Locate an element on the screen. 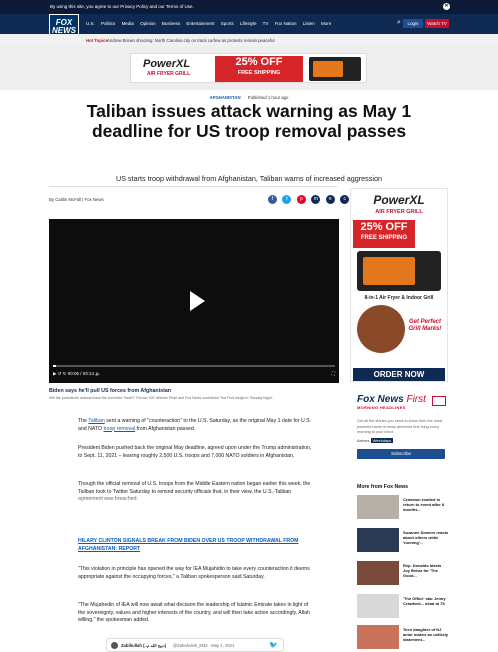 This screenshot has width=498, height=652. play-icon is located at coordinates (197, 301).